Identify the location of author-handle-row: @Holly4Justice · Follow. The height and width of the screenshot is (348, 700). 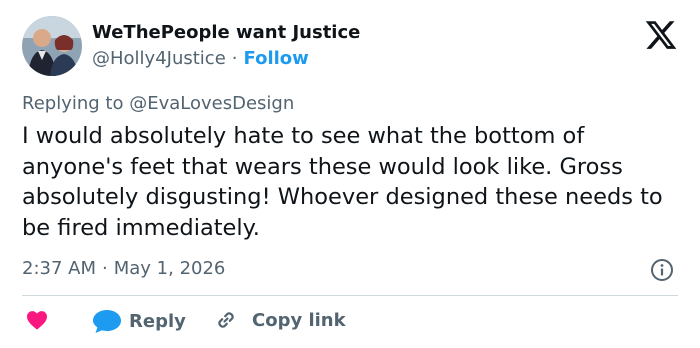
(200, 58).